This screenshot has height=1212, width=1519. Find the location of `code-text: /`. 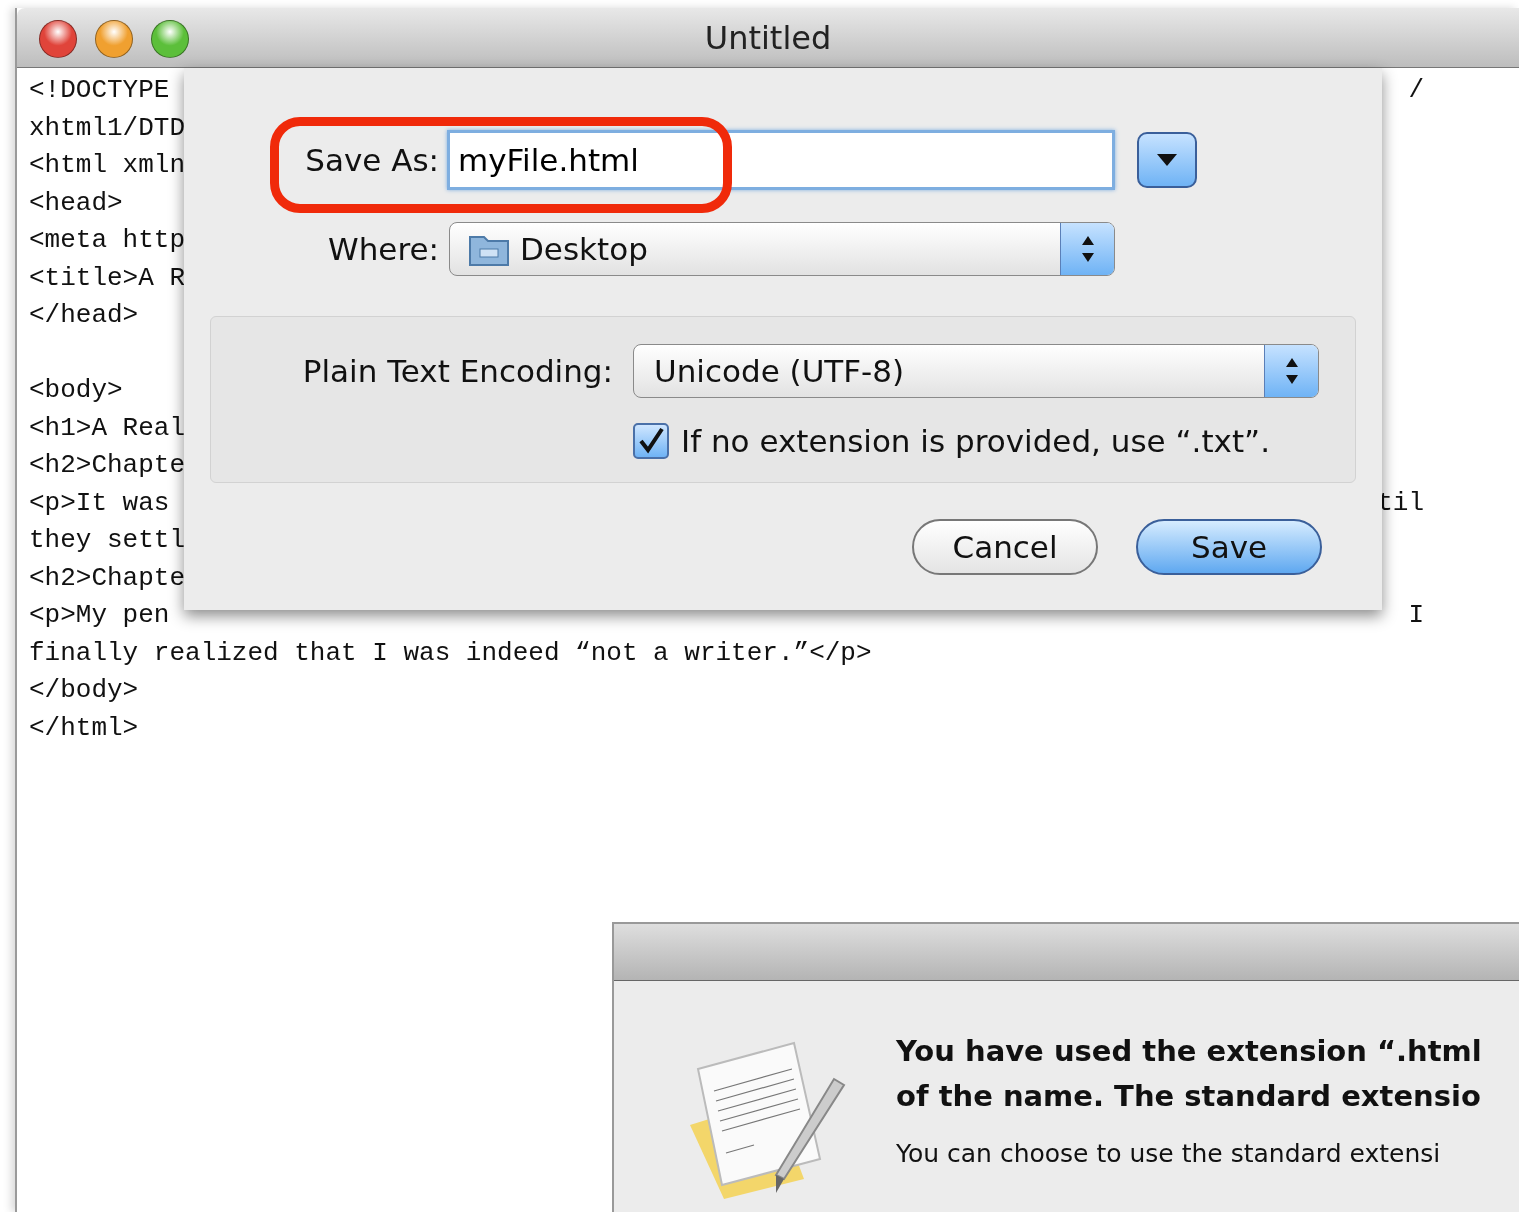

code-text: / is located at coordinates (1416, 90).